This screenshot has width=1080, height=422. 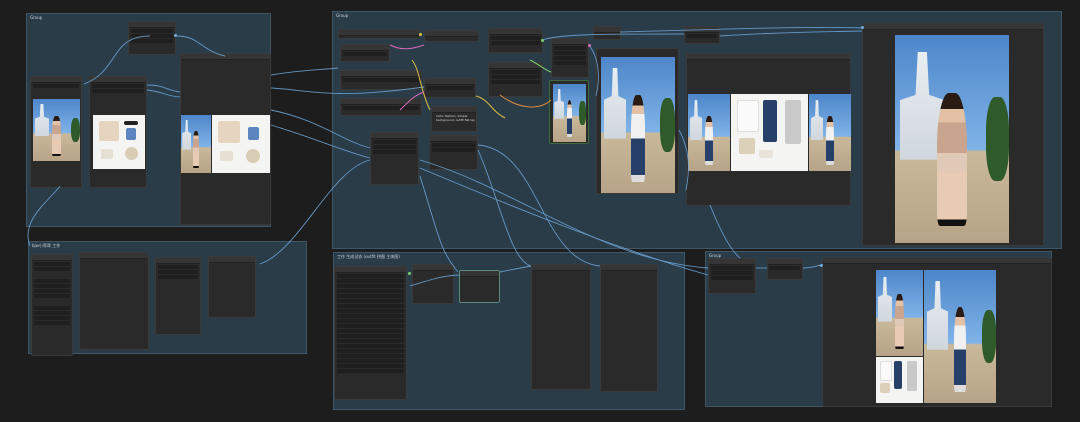 I want to click on parameters-node, so click(x=370, y=333).